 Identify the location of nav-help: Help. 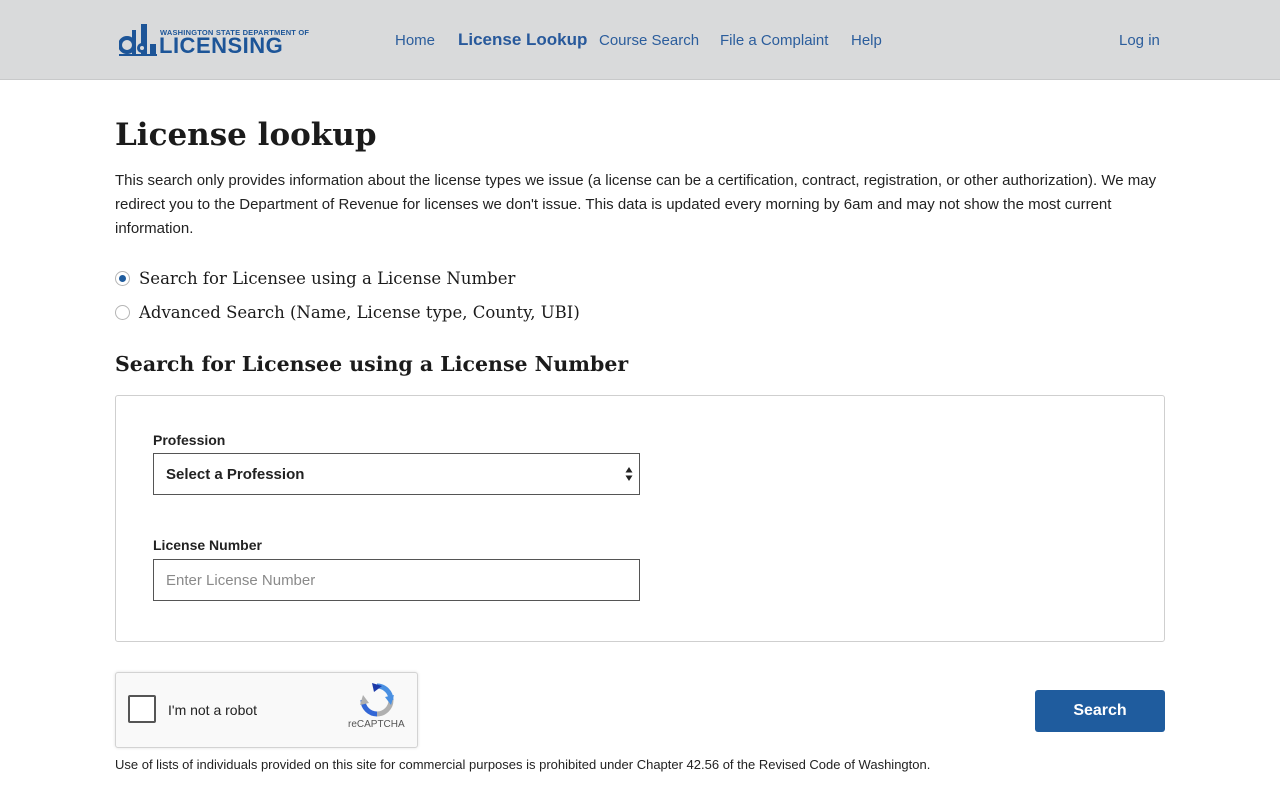
(866, 40).